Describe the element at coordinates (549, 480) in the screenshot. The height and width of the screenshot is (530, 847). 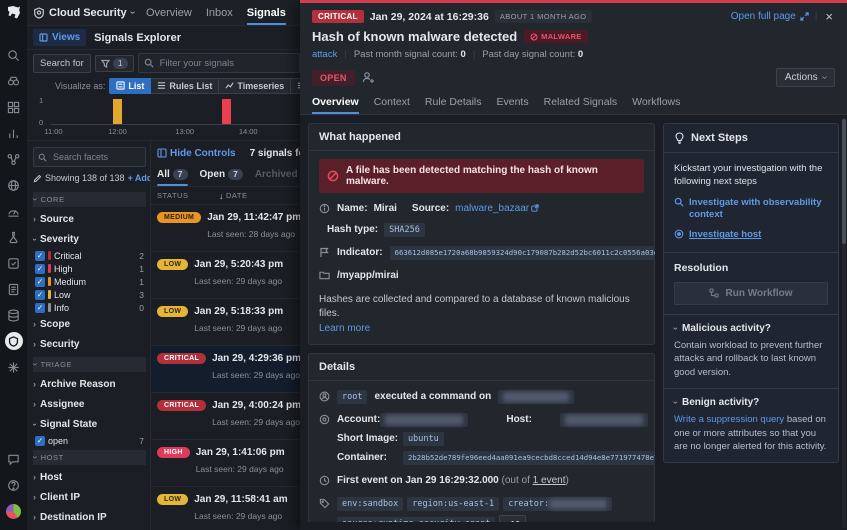
I see `event-count-link: 1 event` at that location.